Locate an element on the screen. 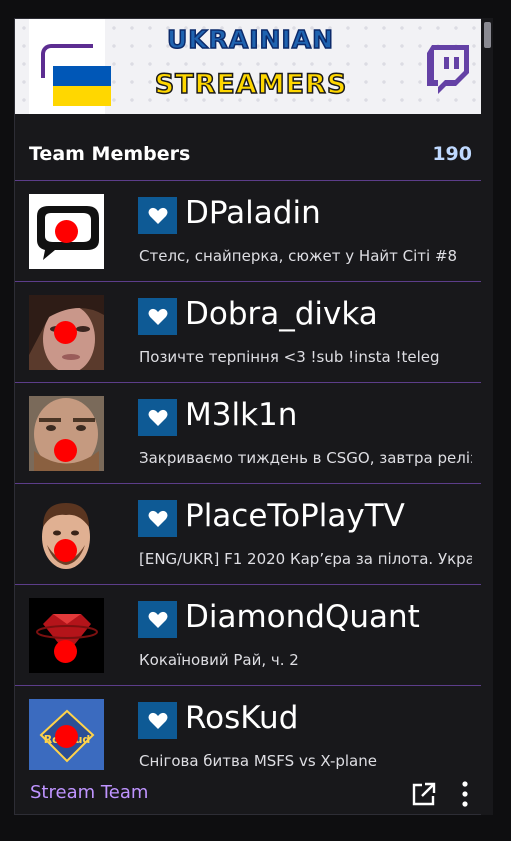  team-members-header: Team Members 190 is located at coordinates (248, 154).